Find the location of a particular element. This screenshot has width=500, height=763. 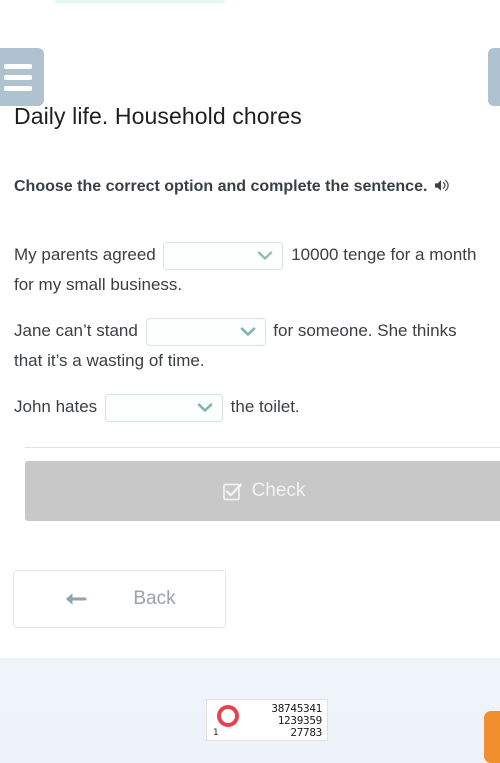

page-title: Daily life. Household chores is located at coordinates (158, 116).